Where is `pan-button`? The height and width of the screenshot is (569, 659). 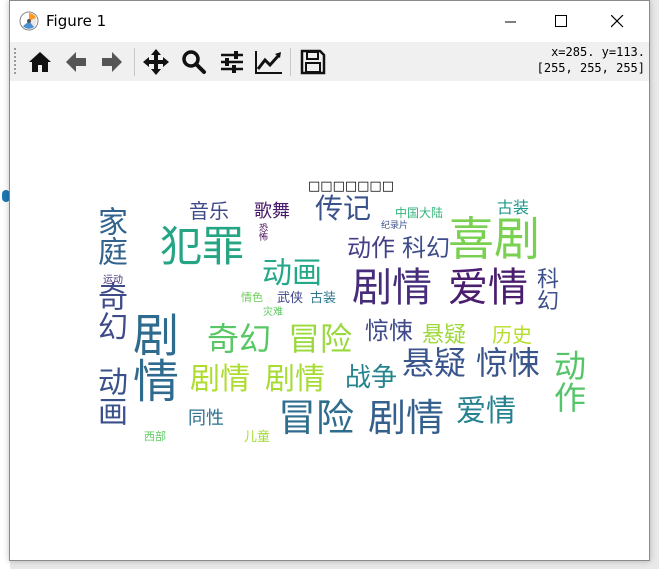
pan-button is located at coordinates (156, 62).